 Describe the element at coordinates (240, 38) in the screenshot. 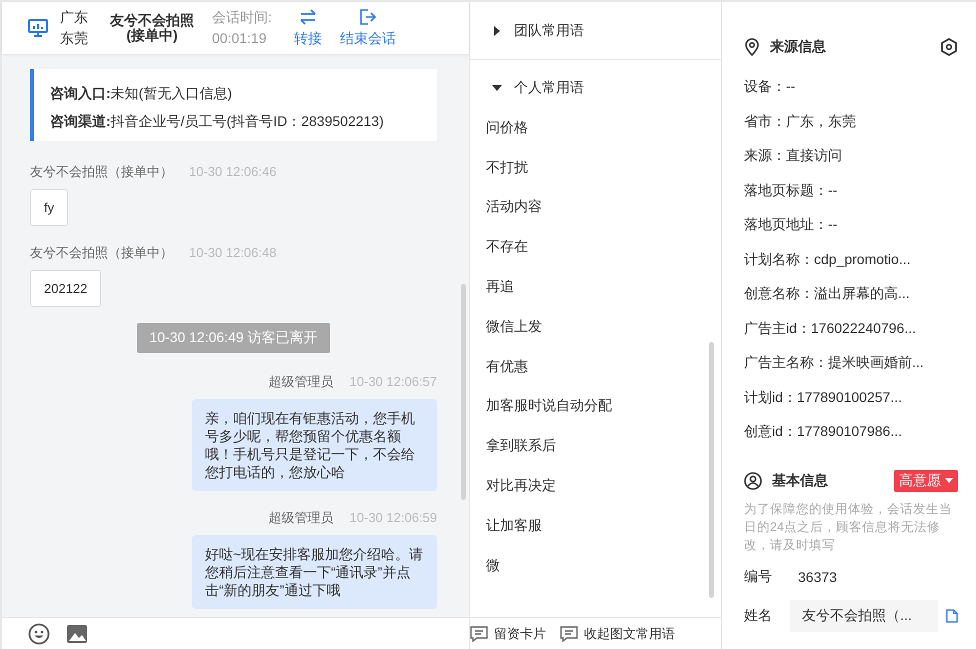

I see `session-time: 00:01:19` at that location.